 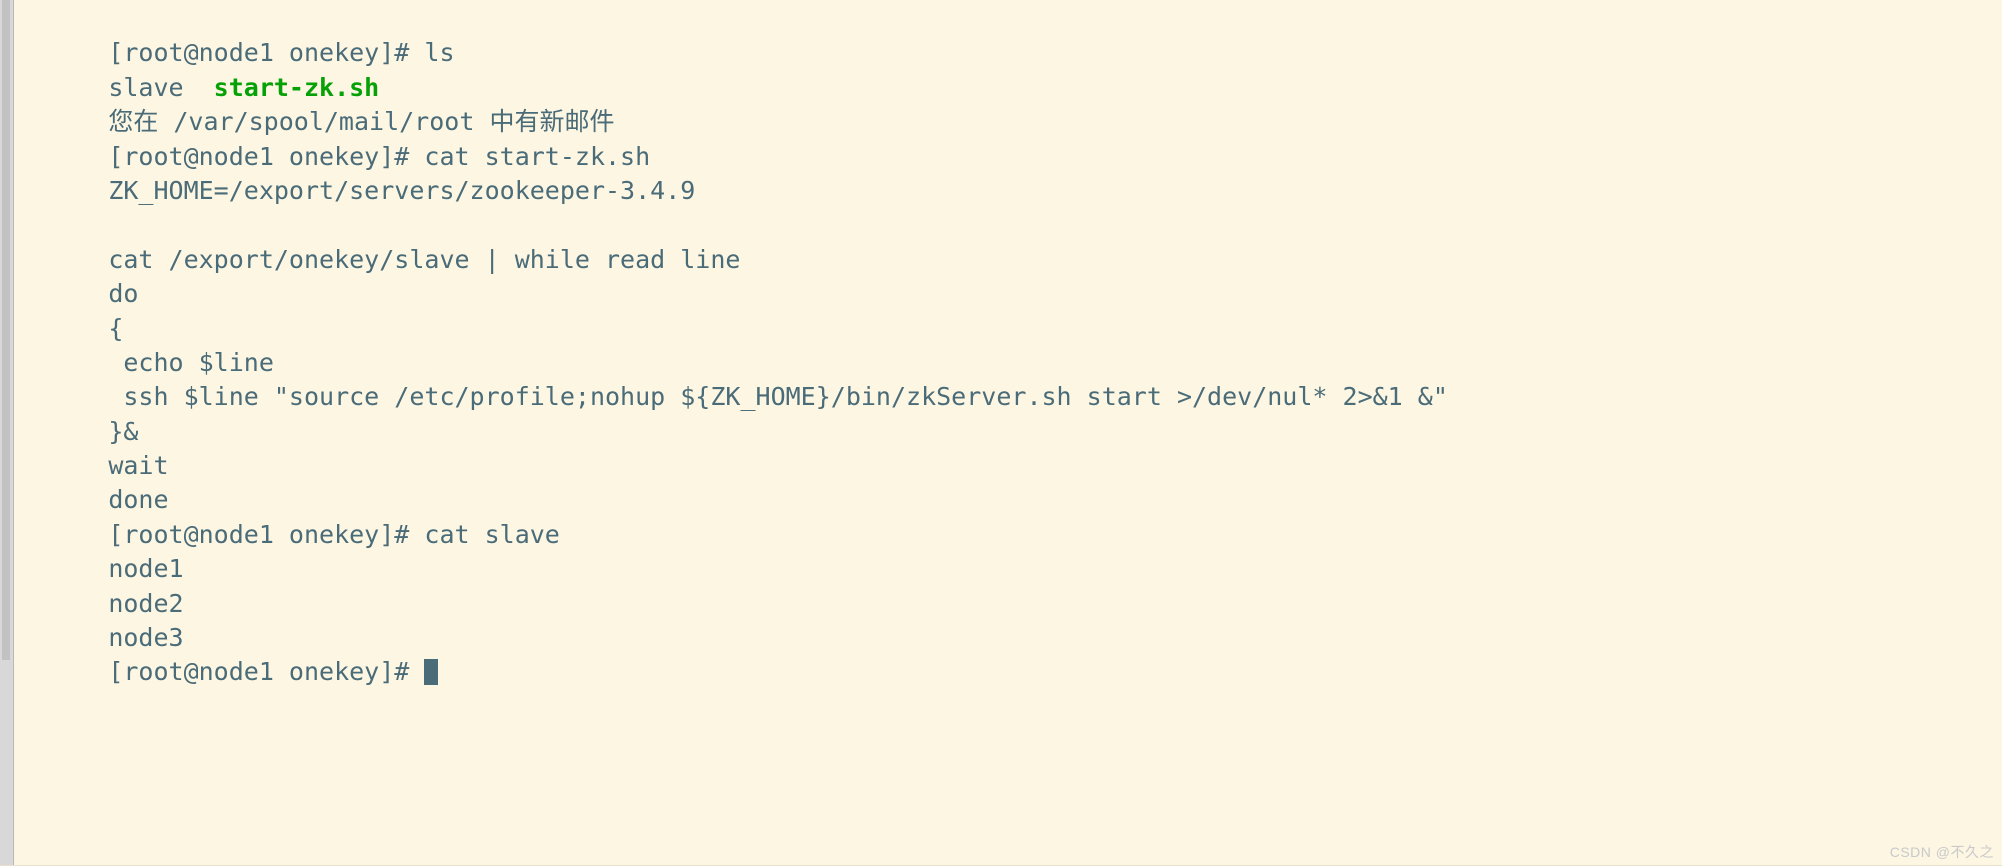 What do you see at coordinates (146, 638) in the screenshot?
I see `terminal-line-text: node3` at bounding box center [146, 638].